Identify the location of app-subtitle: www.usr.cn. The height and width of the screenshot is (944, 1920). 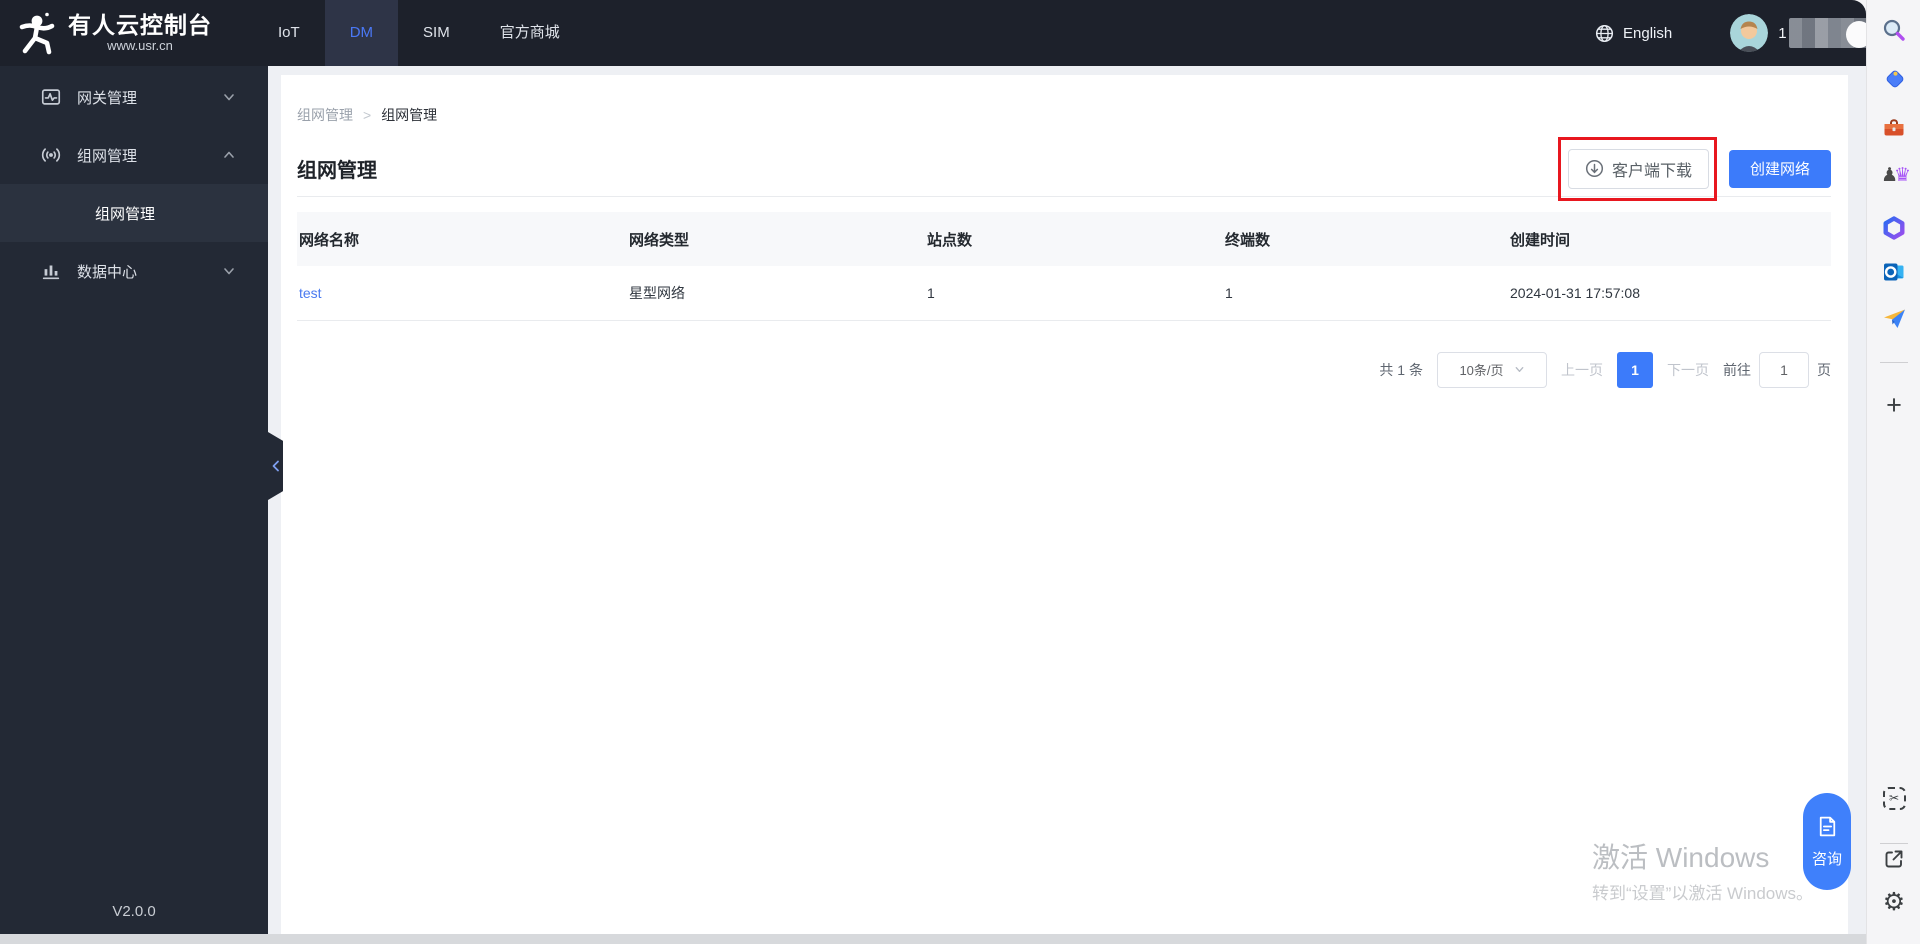
(140, 45).